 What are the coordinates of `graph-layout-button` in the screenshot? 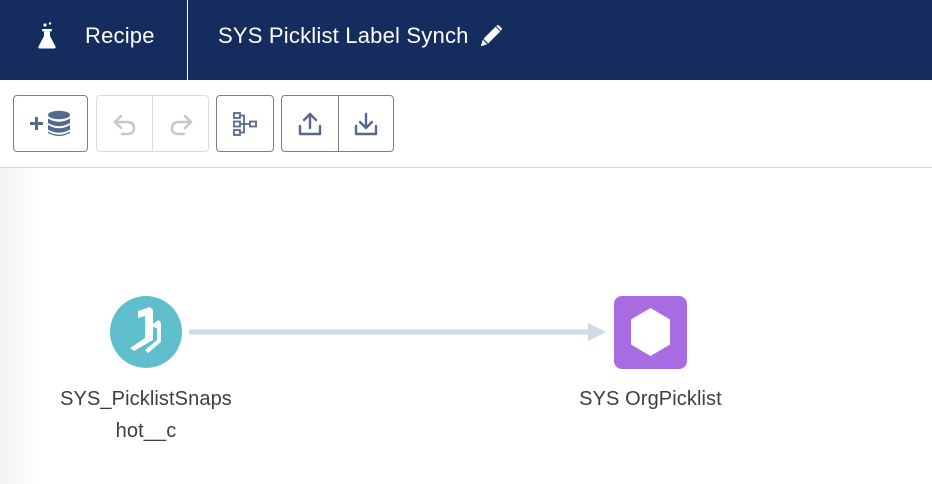 It's located at (245, 123).